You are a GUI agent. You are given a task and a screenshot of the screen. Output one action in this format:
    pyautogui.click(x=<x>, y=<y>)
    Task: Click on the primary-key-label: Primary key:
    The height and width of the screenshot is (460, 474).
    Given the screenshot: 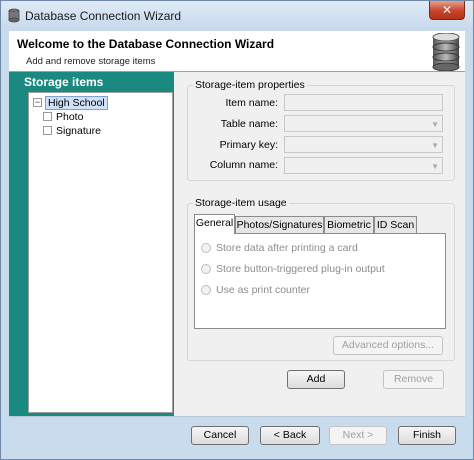 What is the action you would take?
    pyautogui.click(x=248, y=145)
    